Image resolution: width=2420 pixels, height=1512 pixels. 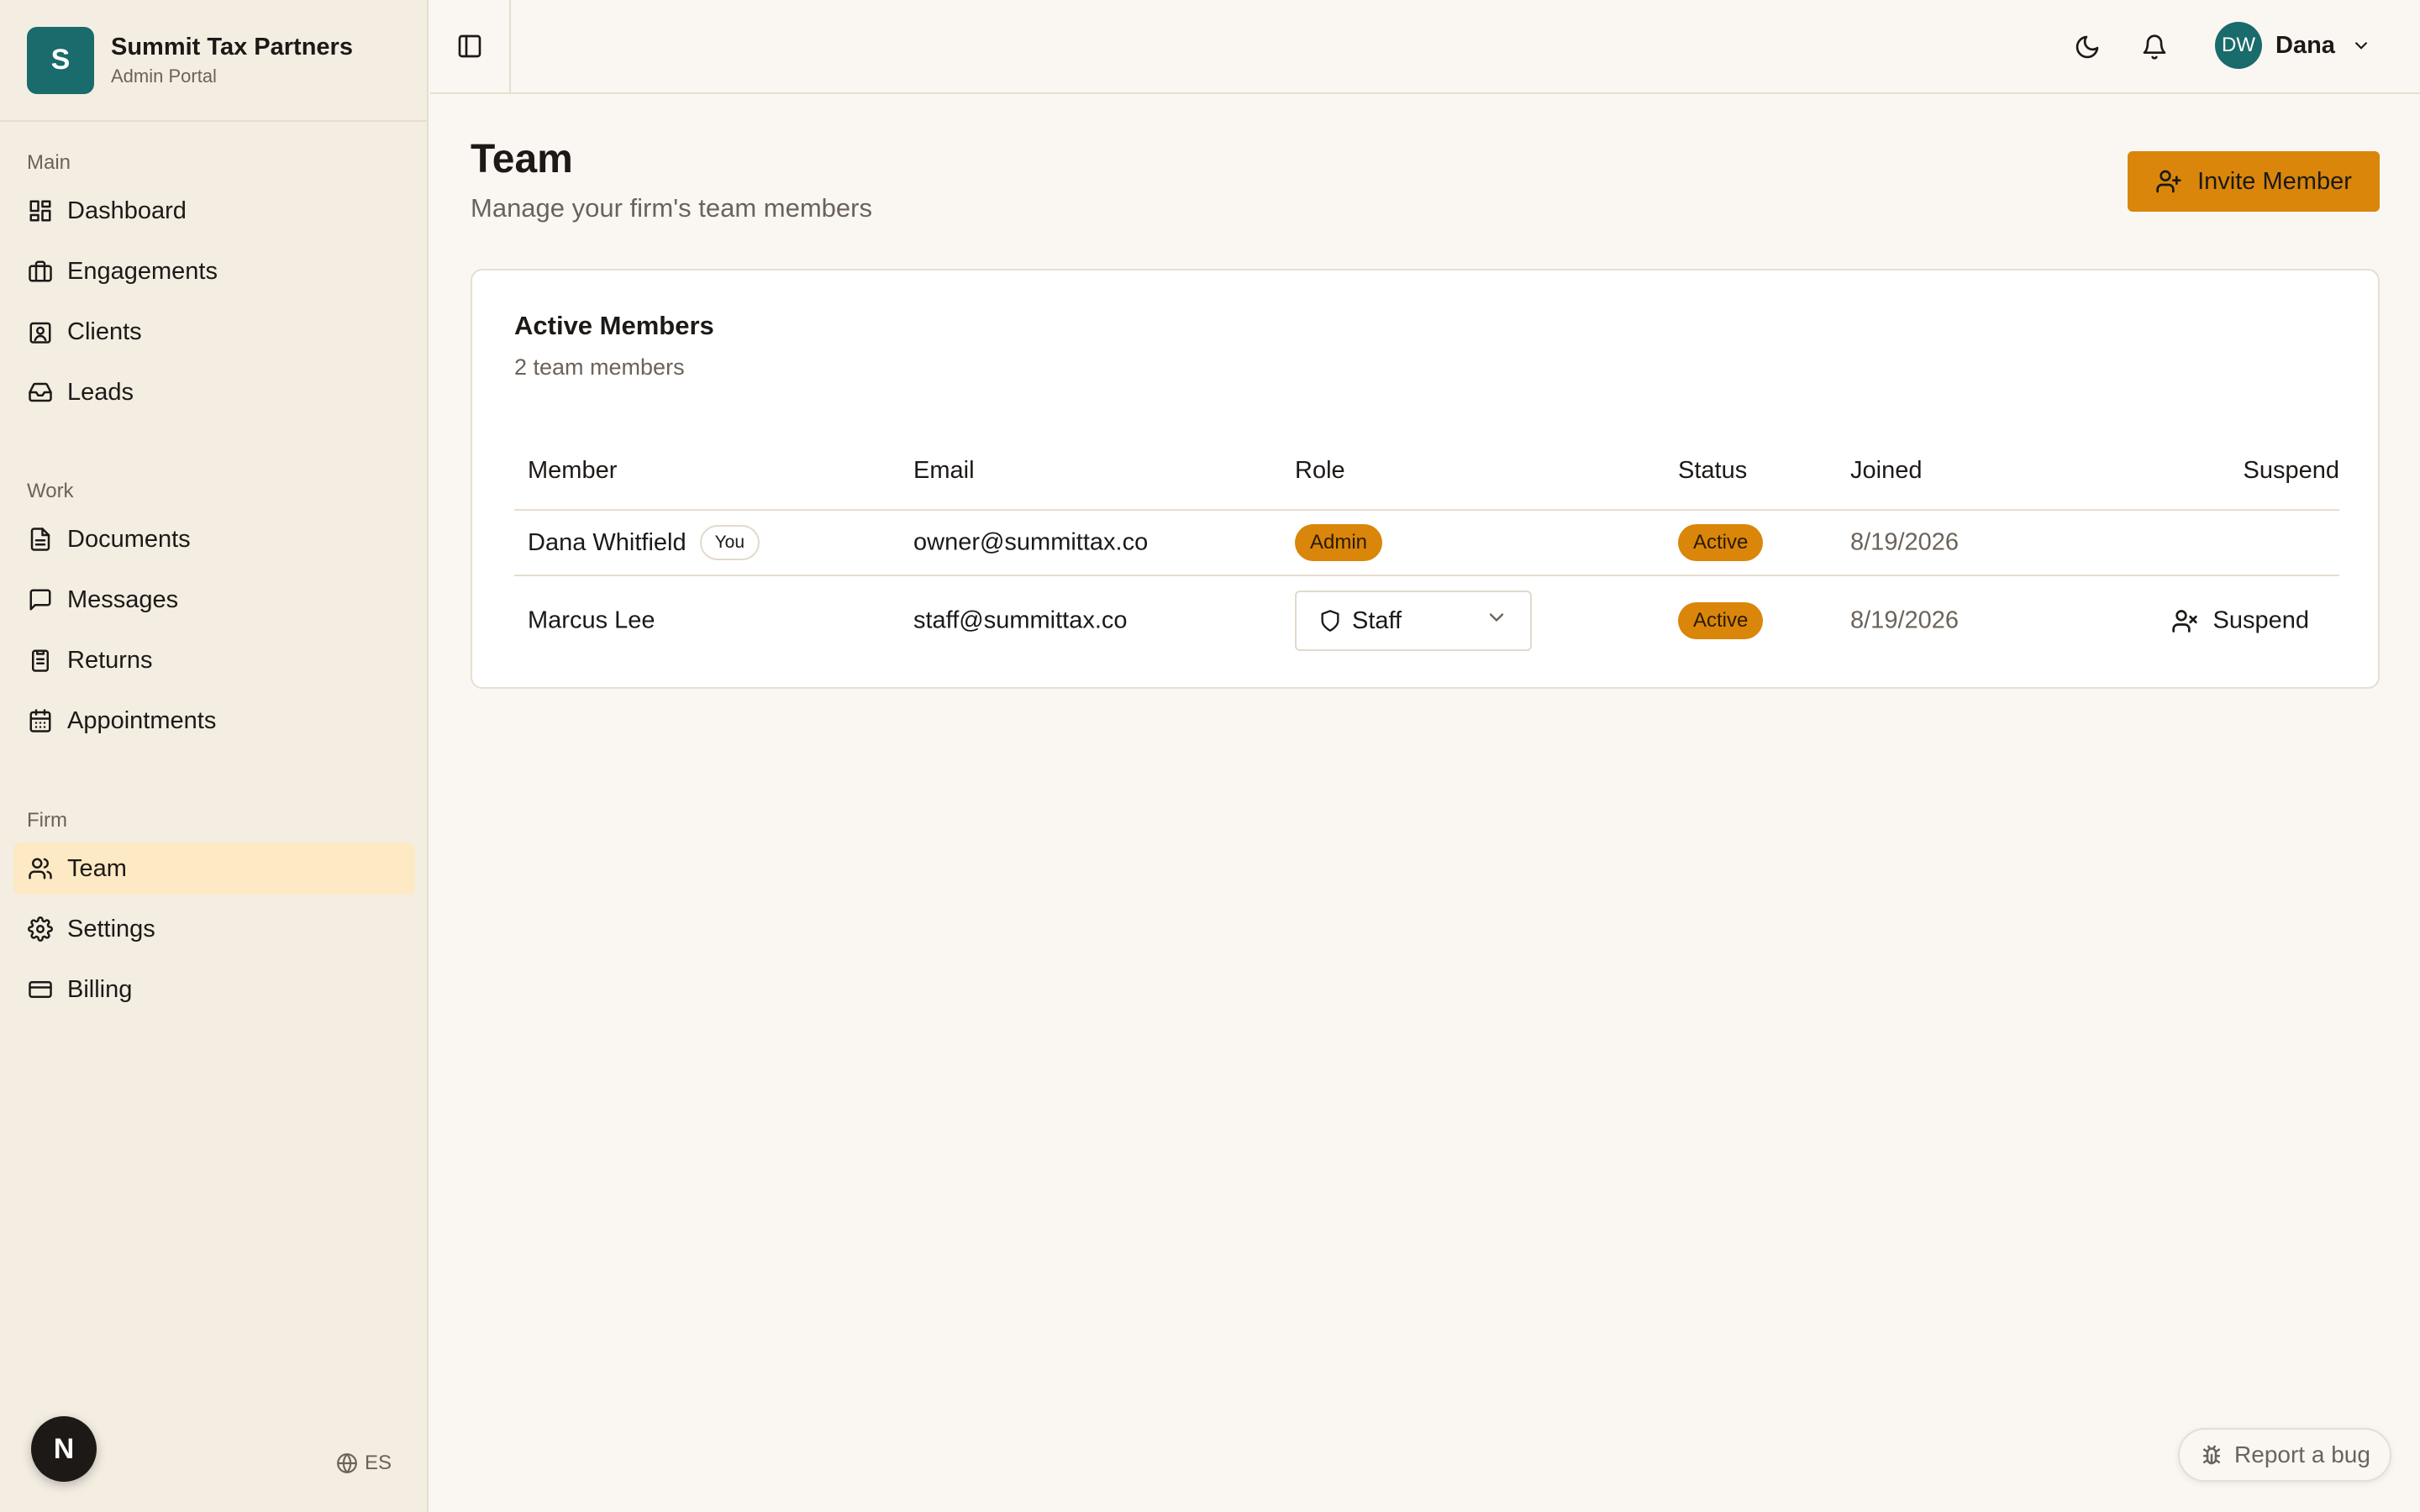 I want to click on role-badge: Admin, so click(x=1339, y=542).